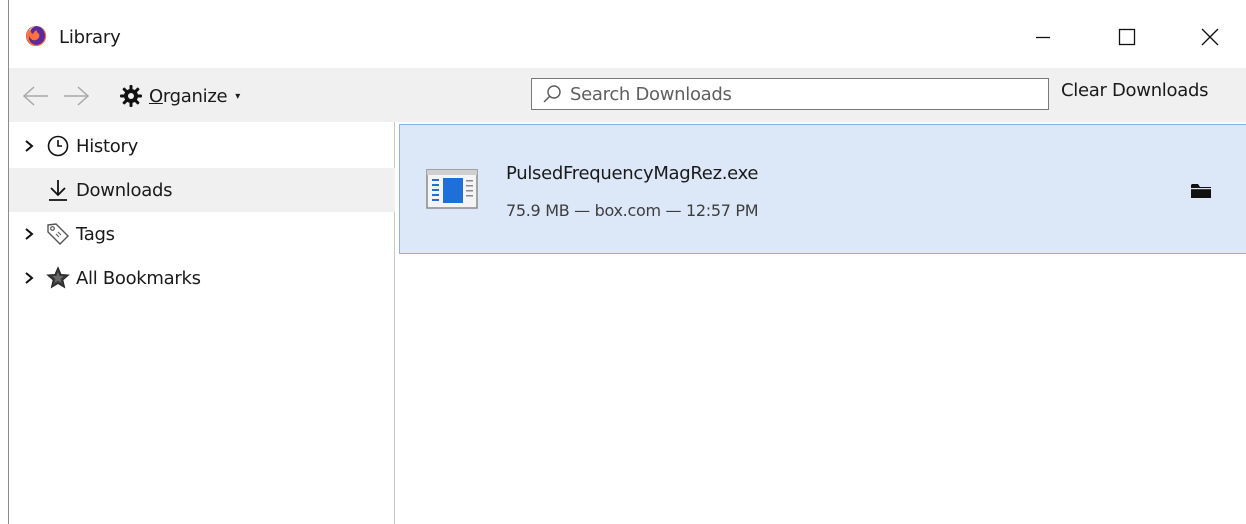 This screenshot has height=524, width=1246. I want to click on download-icon, so click(58, 190).